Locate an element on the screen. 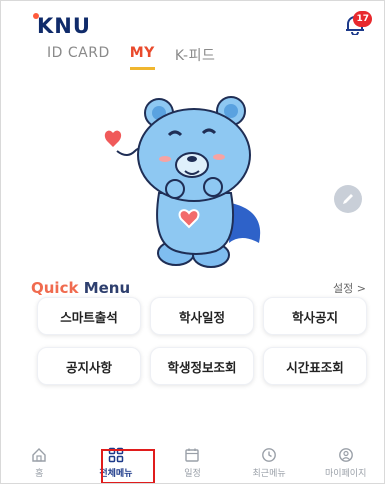  logo-dot is located at coordinates (36, 16).